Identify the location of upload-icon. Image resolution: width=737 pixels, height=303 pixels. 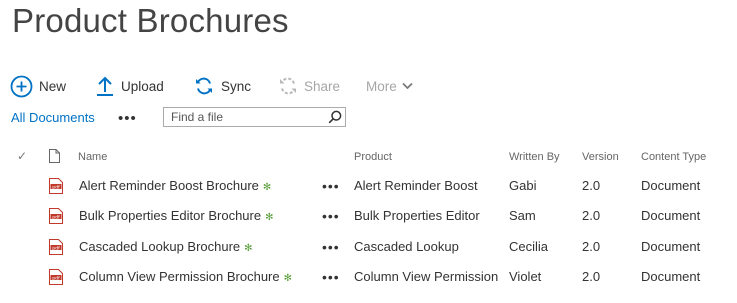
(105, 86).